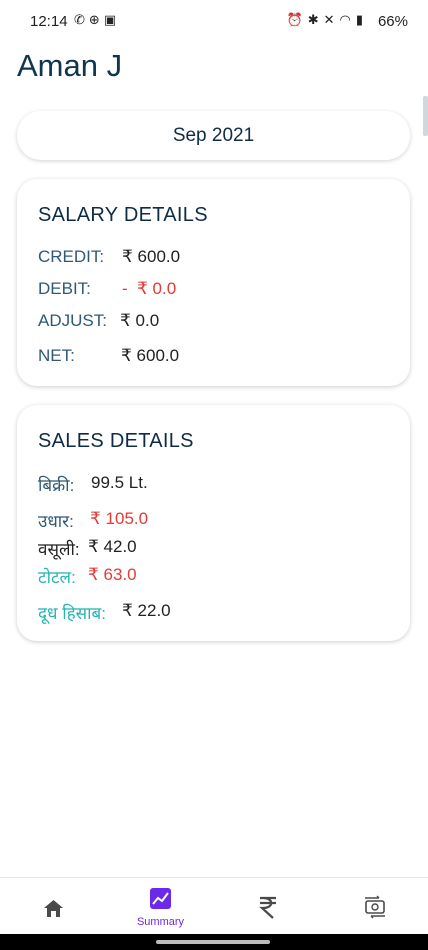 The width and height of the screenshot is (428, 950). What do you see at coordinates (112, 574) in the screenshot?
I see `total-value: ₹ 63.0` at bounding box center [112, 574].